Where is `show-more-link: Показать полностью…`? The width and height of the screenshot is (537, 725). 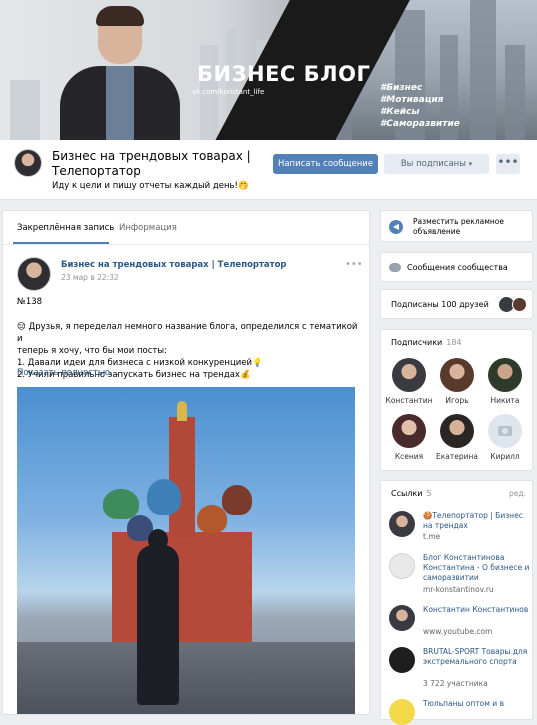 show-more-link: Показать полностью… is located at coordinates (68, 373).